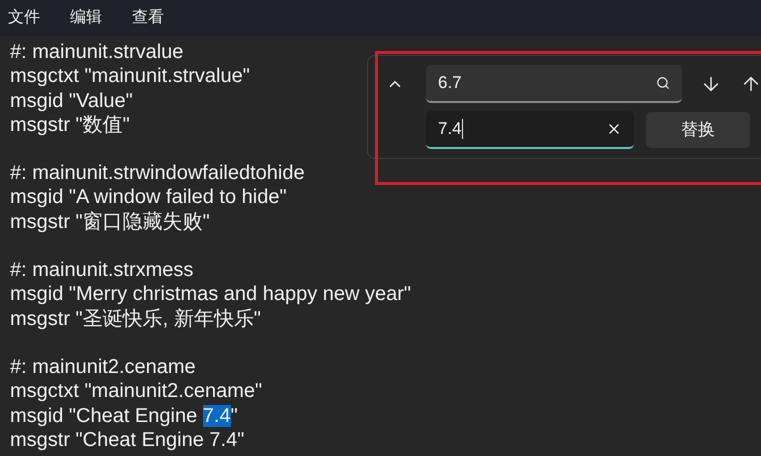  What do you see at coordinates (97, 52) in the screenshot?
I see `code-line: #: mainunit.strvalue` at bounding box center [97, 52].